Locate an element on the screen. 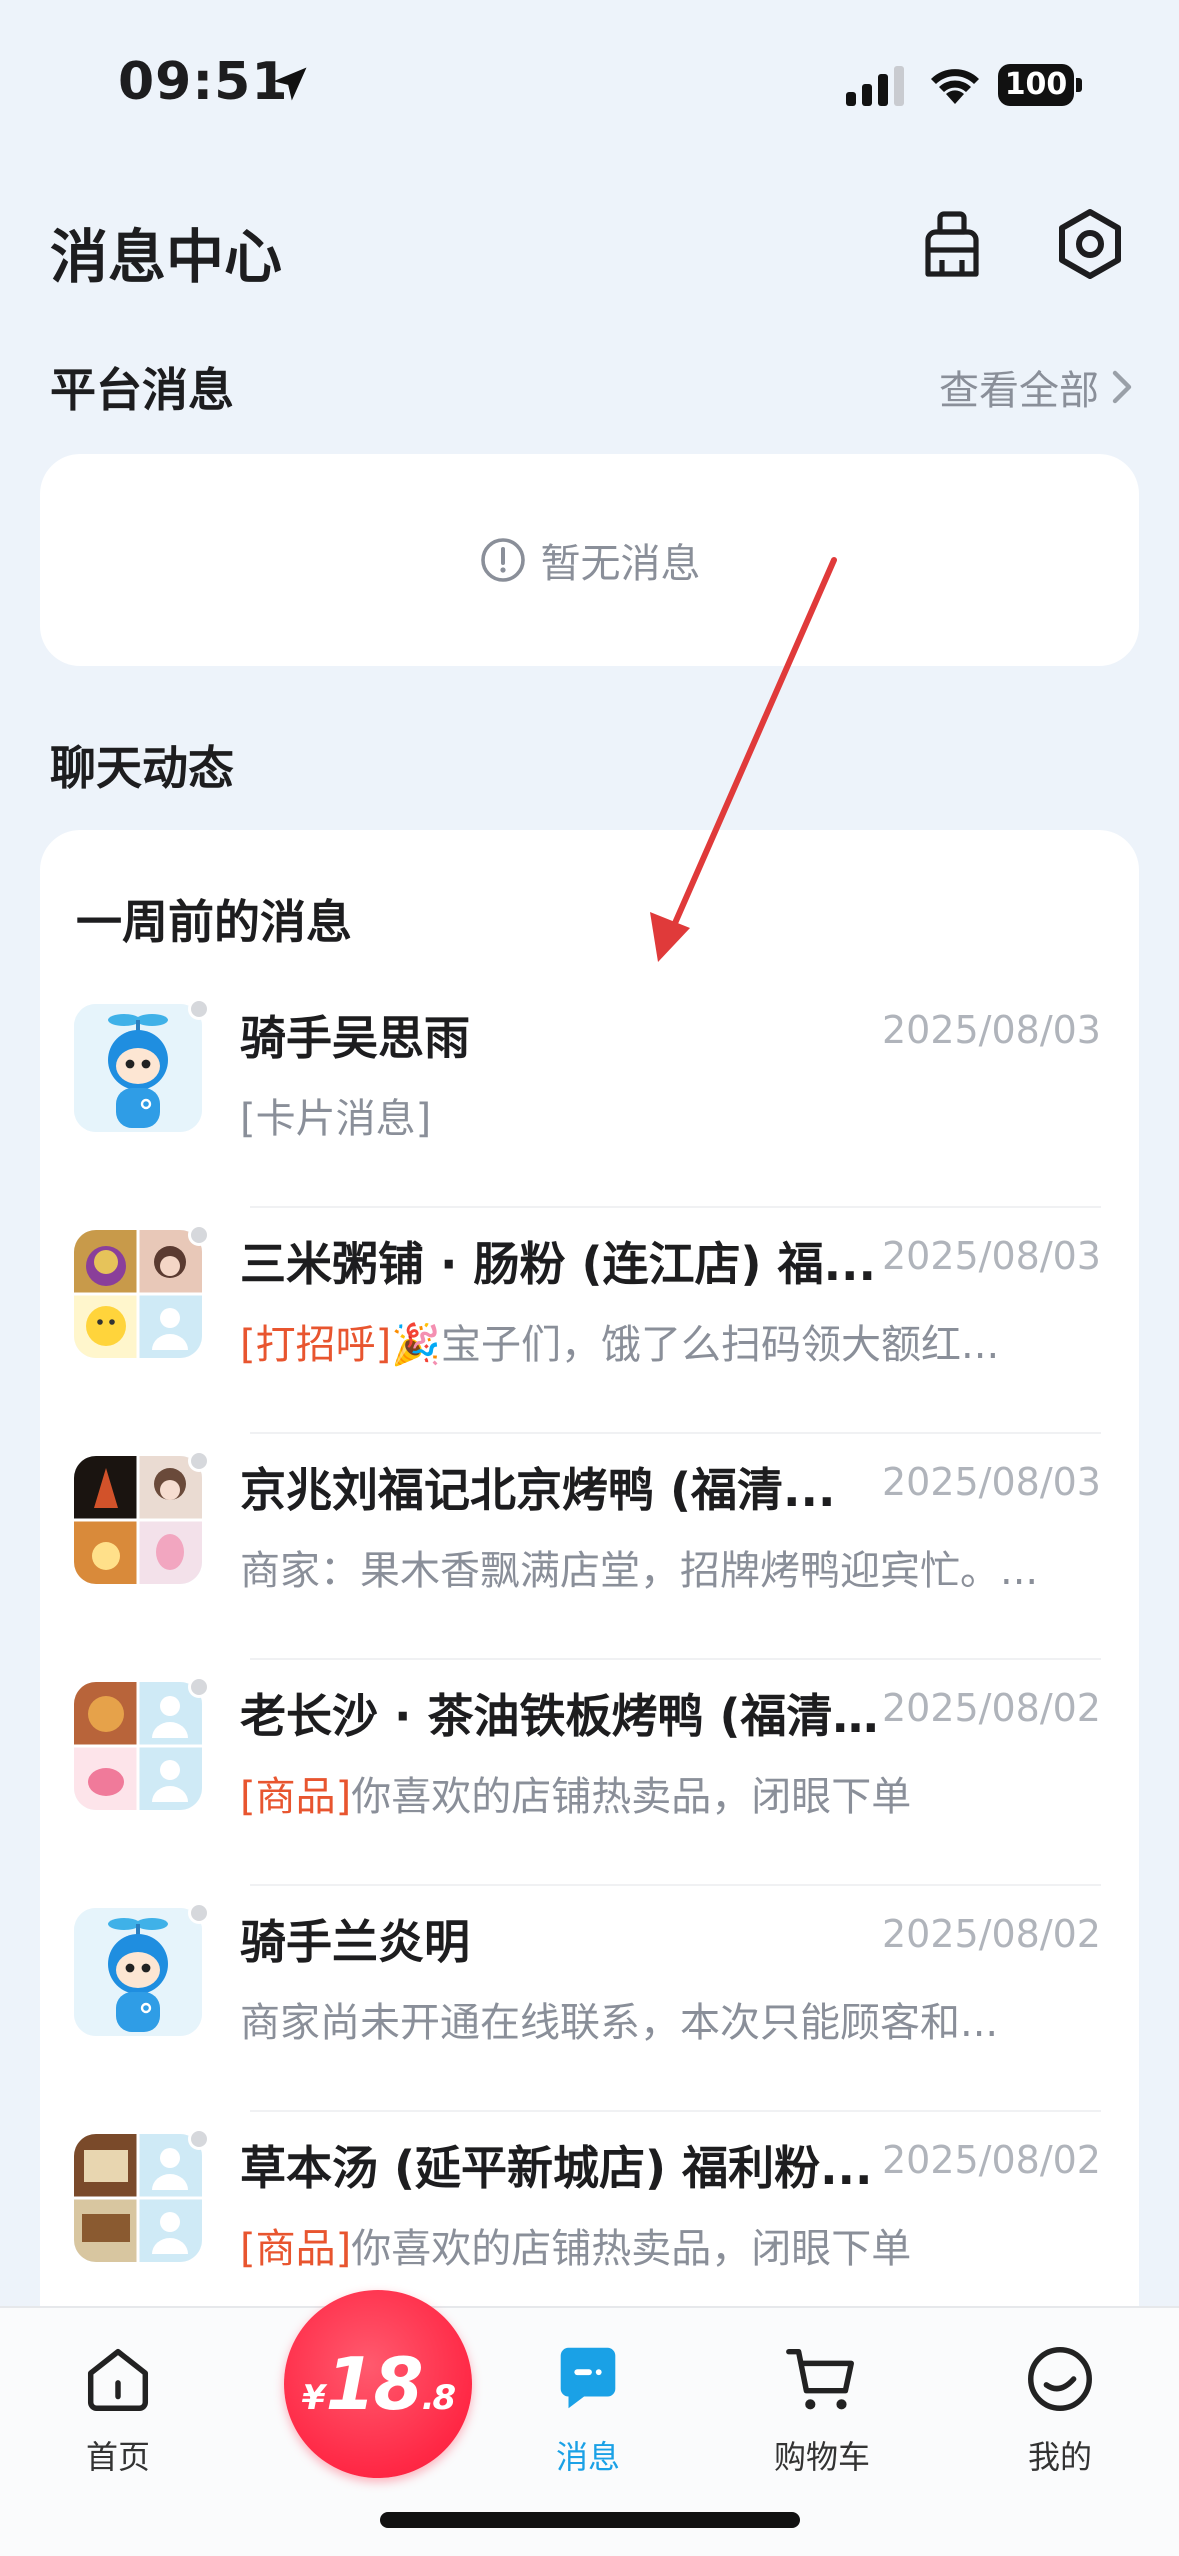 This screenshot has width=1179, height=2556. broom-clean-icon is located at coordinates (952, 244).